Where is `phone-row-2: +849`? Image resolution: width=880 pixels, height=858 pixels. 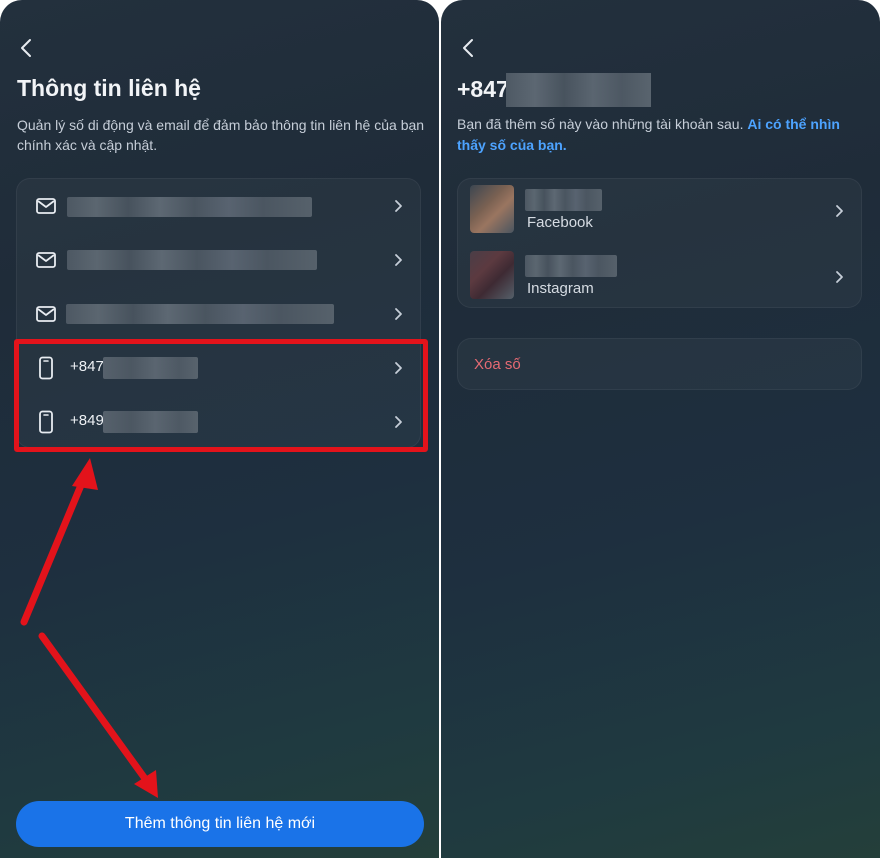
phone-row-2: +849 is located at coordinates (218, 421).